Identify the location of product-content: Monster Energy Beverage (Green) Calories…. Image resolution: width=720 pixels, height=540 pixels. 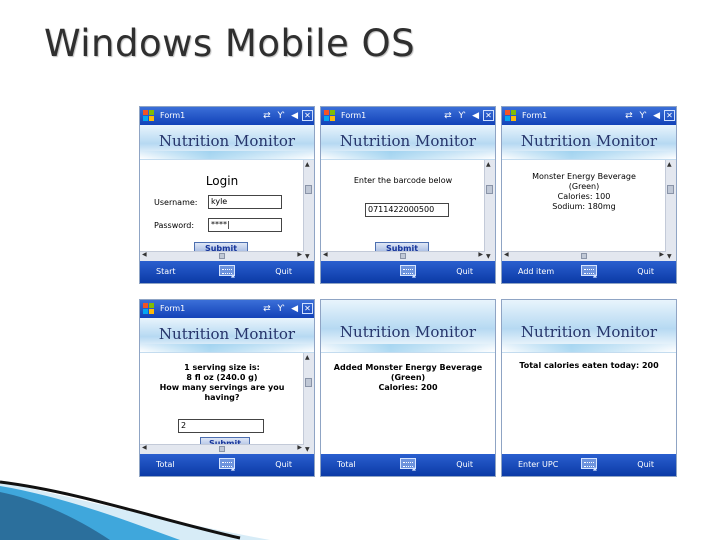
(584, 206).